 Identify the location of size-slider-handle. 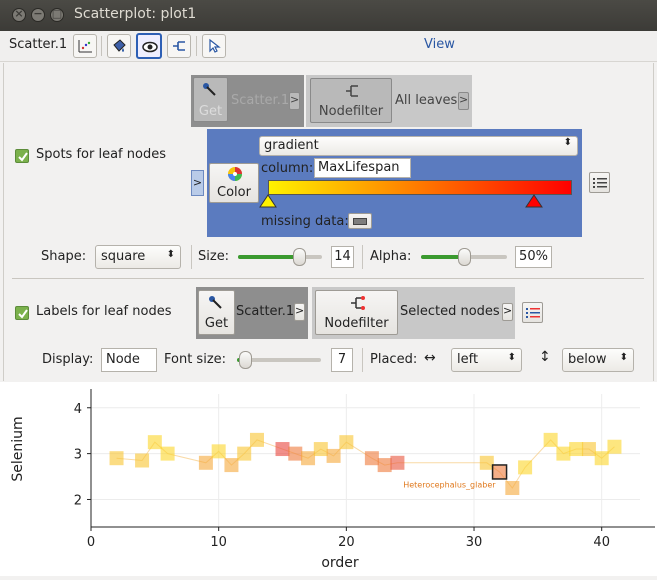
(300, 257).